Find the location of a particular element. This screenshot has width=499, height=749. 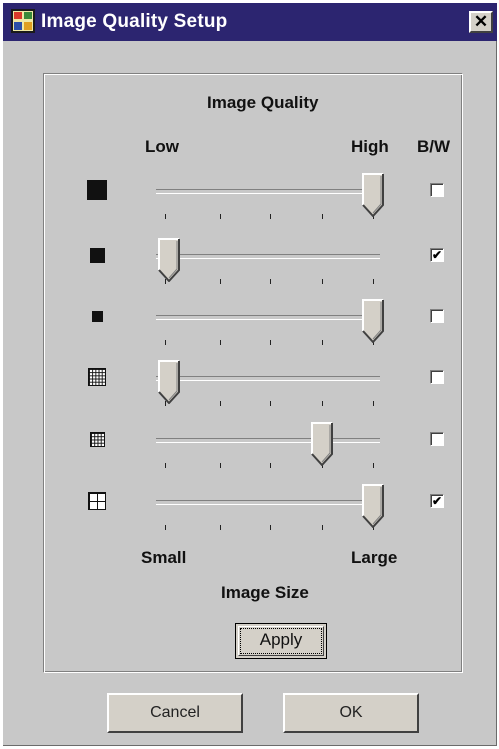

low-label: Low is located at coordinates (162, 146).